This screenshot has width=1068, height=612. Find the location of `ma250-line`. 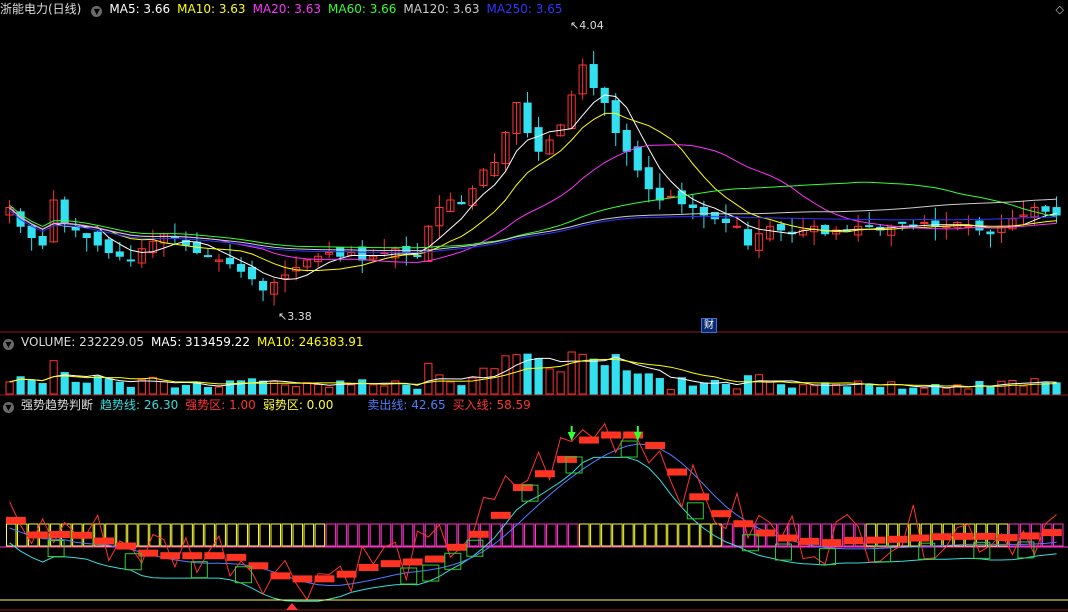

ma250-line is located at coordinates (533, 231).